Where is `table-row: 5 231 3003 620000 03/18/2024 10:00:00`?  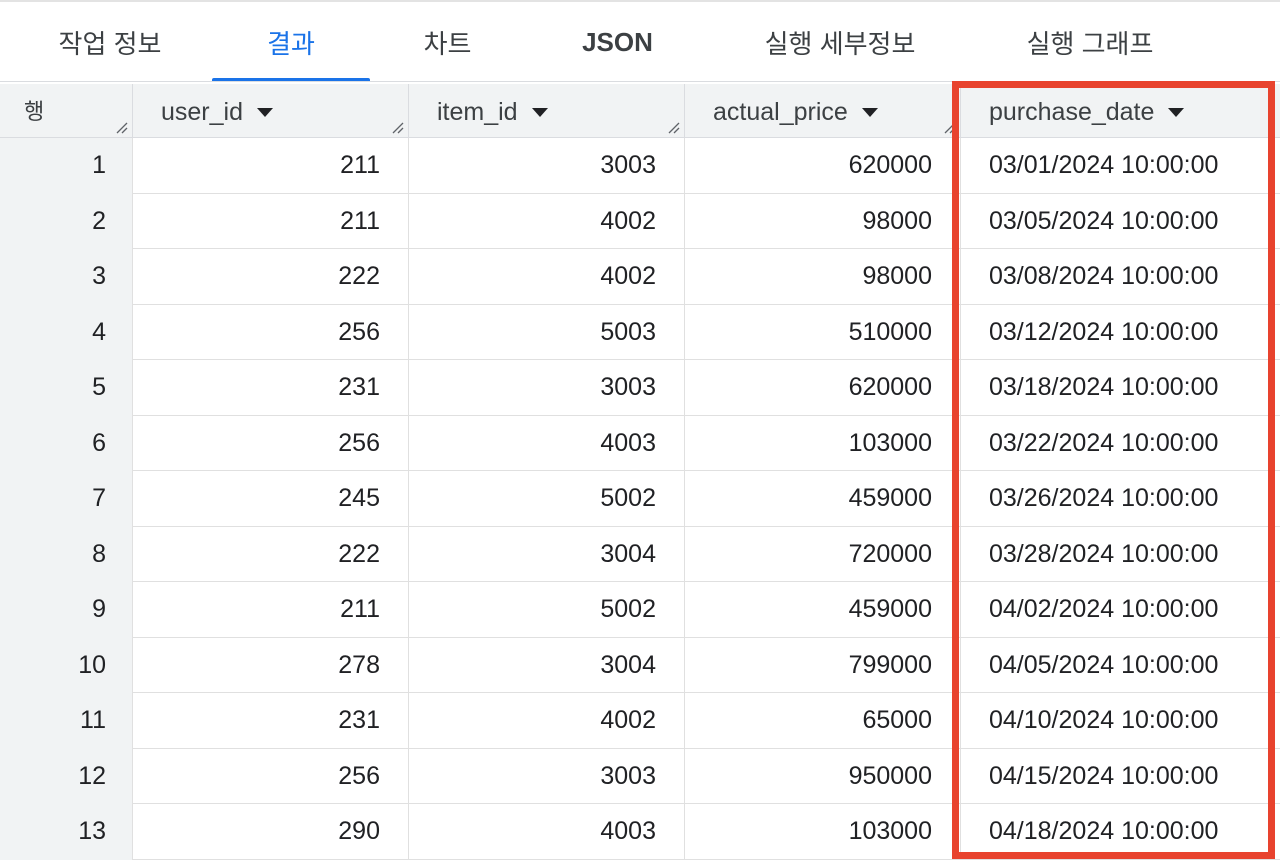
table-row: 5 231 3003 620000 03/18/2024 10:00:00 is located at coordinates (640, 388).